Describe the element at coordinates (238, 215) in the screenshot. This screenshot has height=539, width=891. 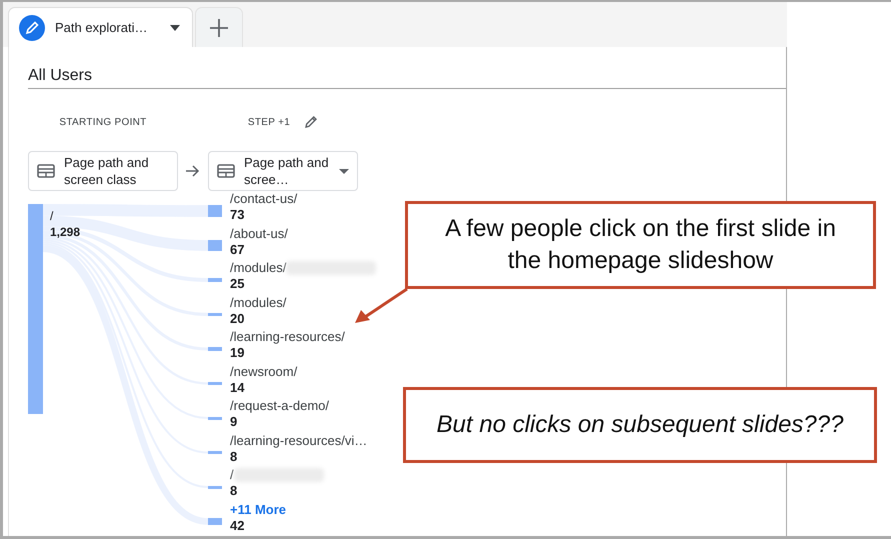
I see `user-count: 73` at that location.